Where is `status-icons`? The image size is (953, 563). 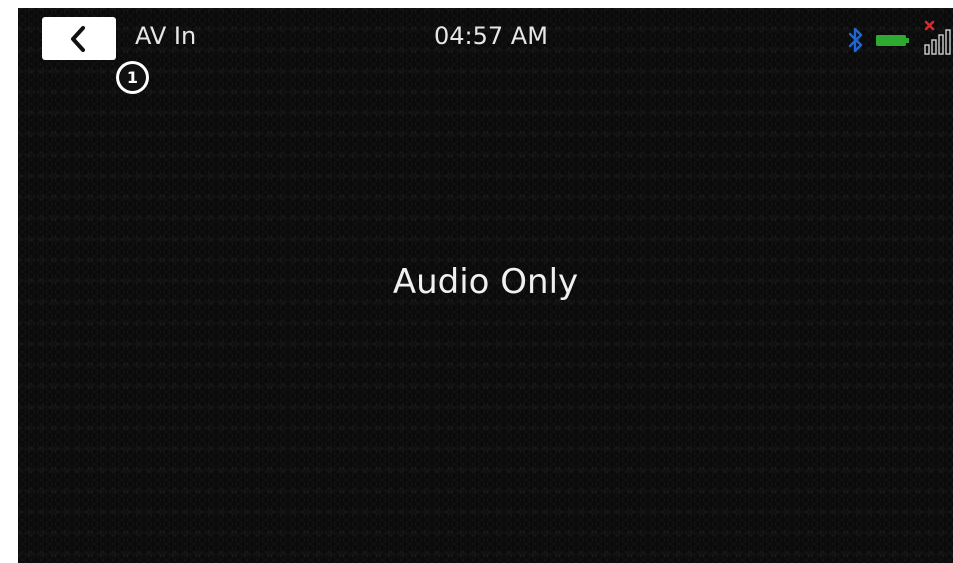 status-icons is located at coordinates (900, 40).